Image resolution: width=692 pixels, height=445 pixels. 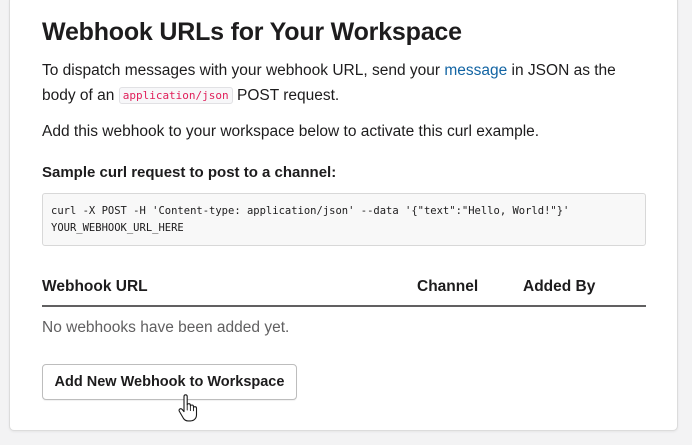 What do you see at coordinates (169, 382) in the screenshot?
I see `add-new-webhook-button: Add New Webhook to Workspace` at bounding box center [169, 382].